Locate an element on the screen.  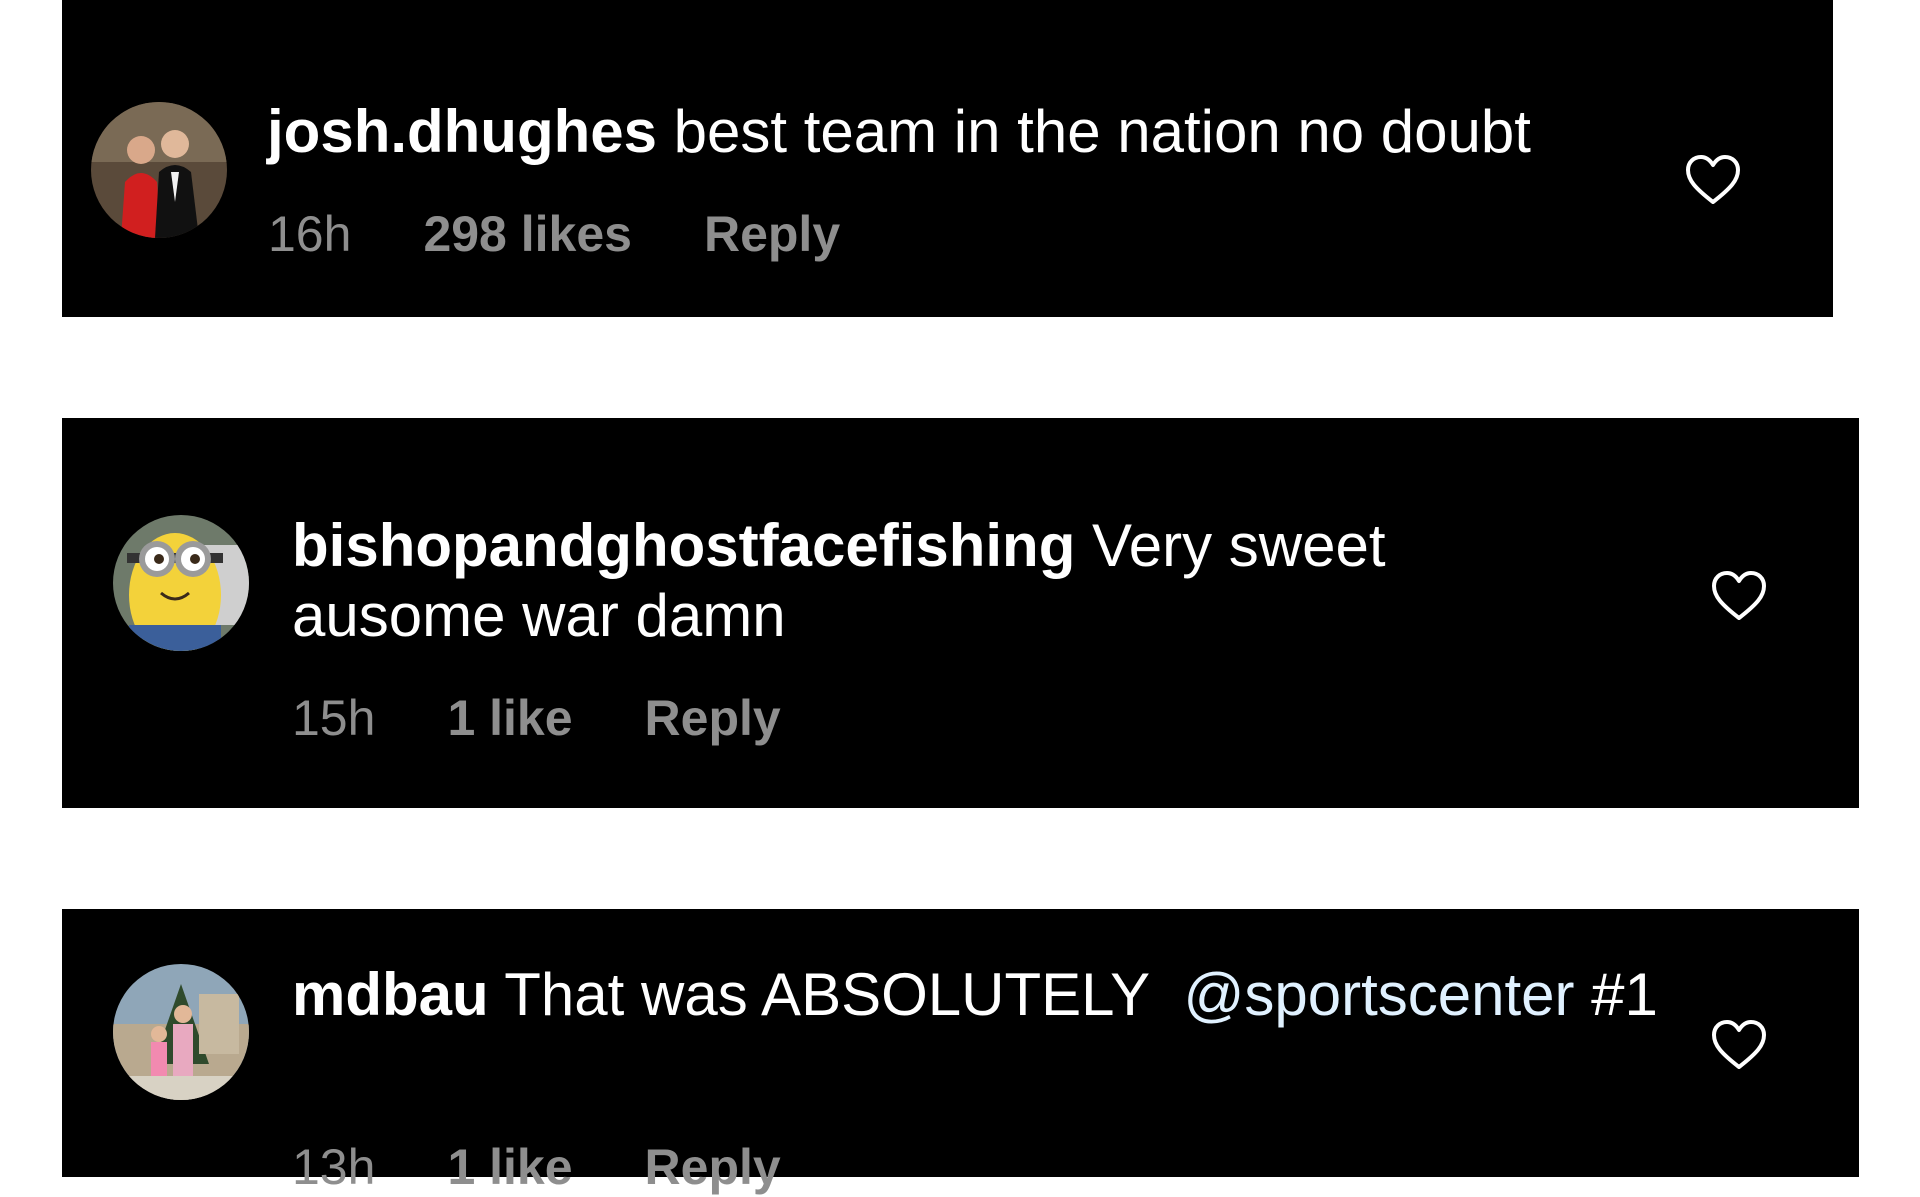
comment-body: best team in the nation no doubt is located at coordinates (1102, 131).